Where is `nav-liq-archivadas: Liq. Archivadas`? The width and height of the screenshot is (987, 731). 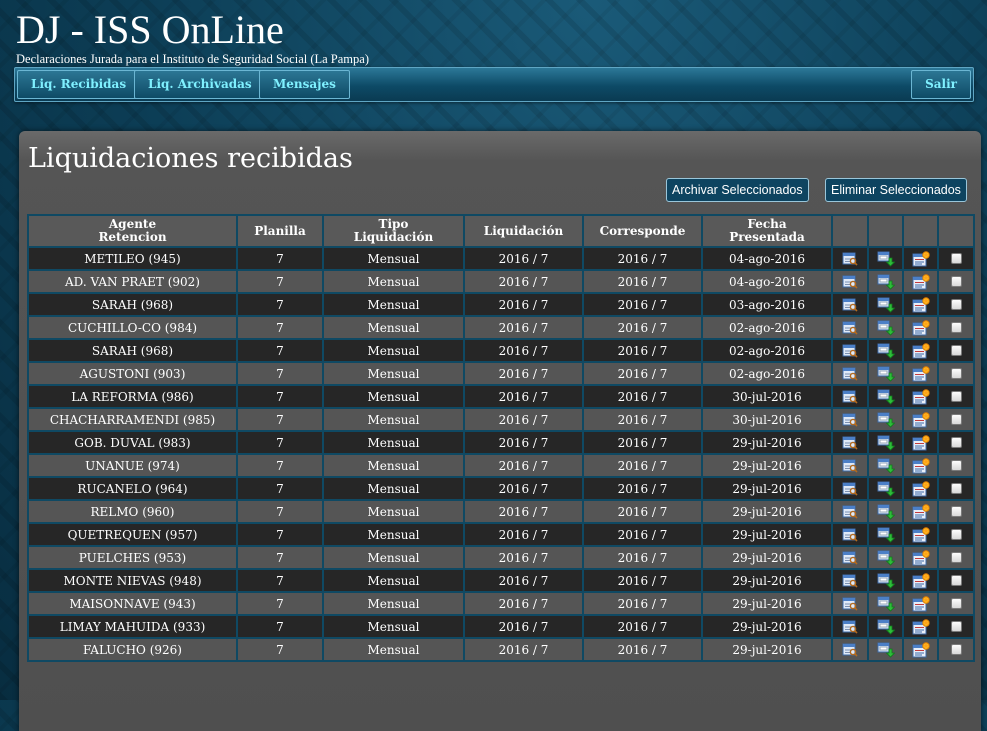 nav-liq-archivadas: Liq. Archivadas is located at coordinates (200, 84).